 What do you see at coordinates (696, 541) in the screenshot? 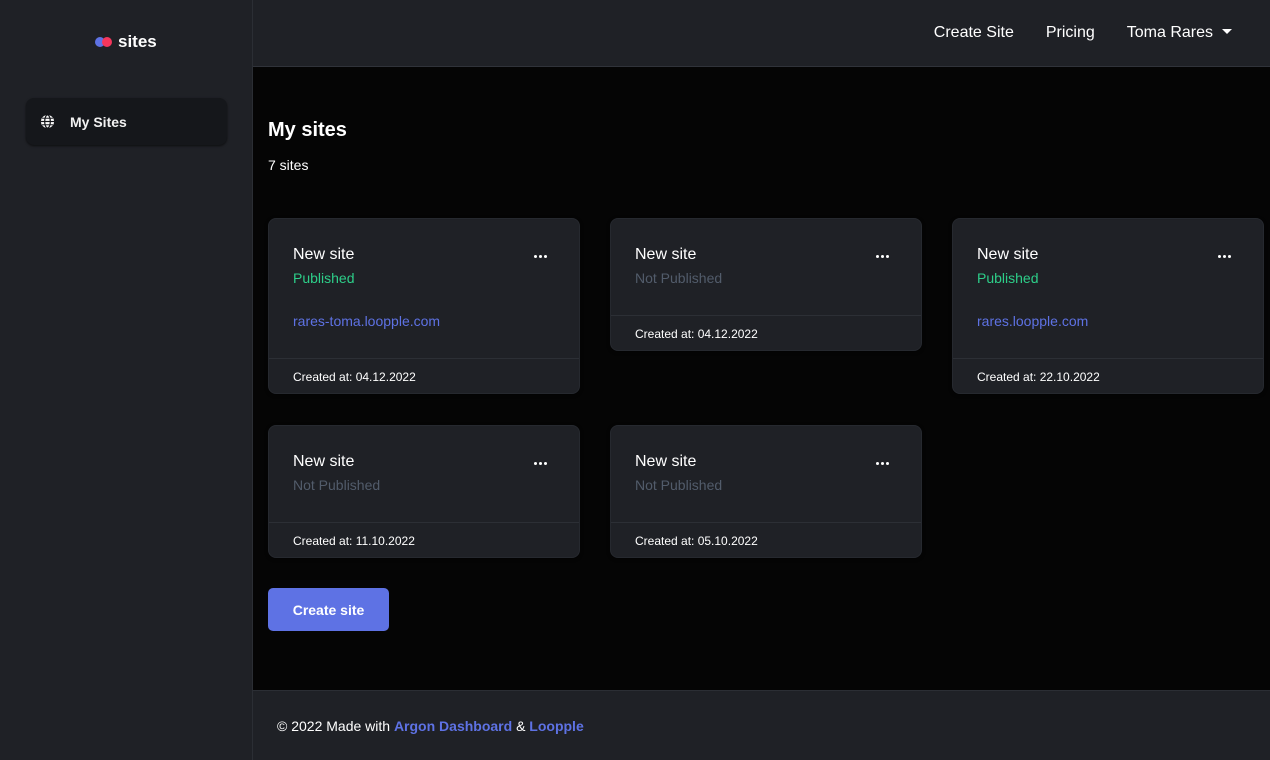
I see `created-date: Created at: 05.10.2022` at bounding box center [696, 541].